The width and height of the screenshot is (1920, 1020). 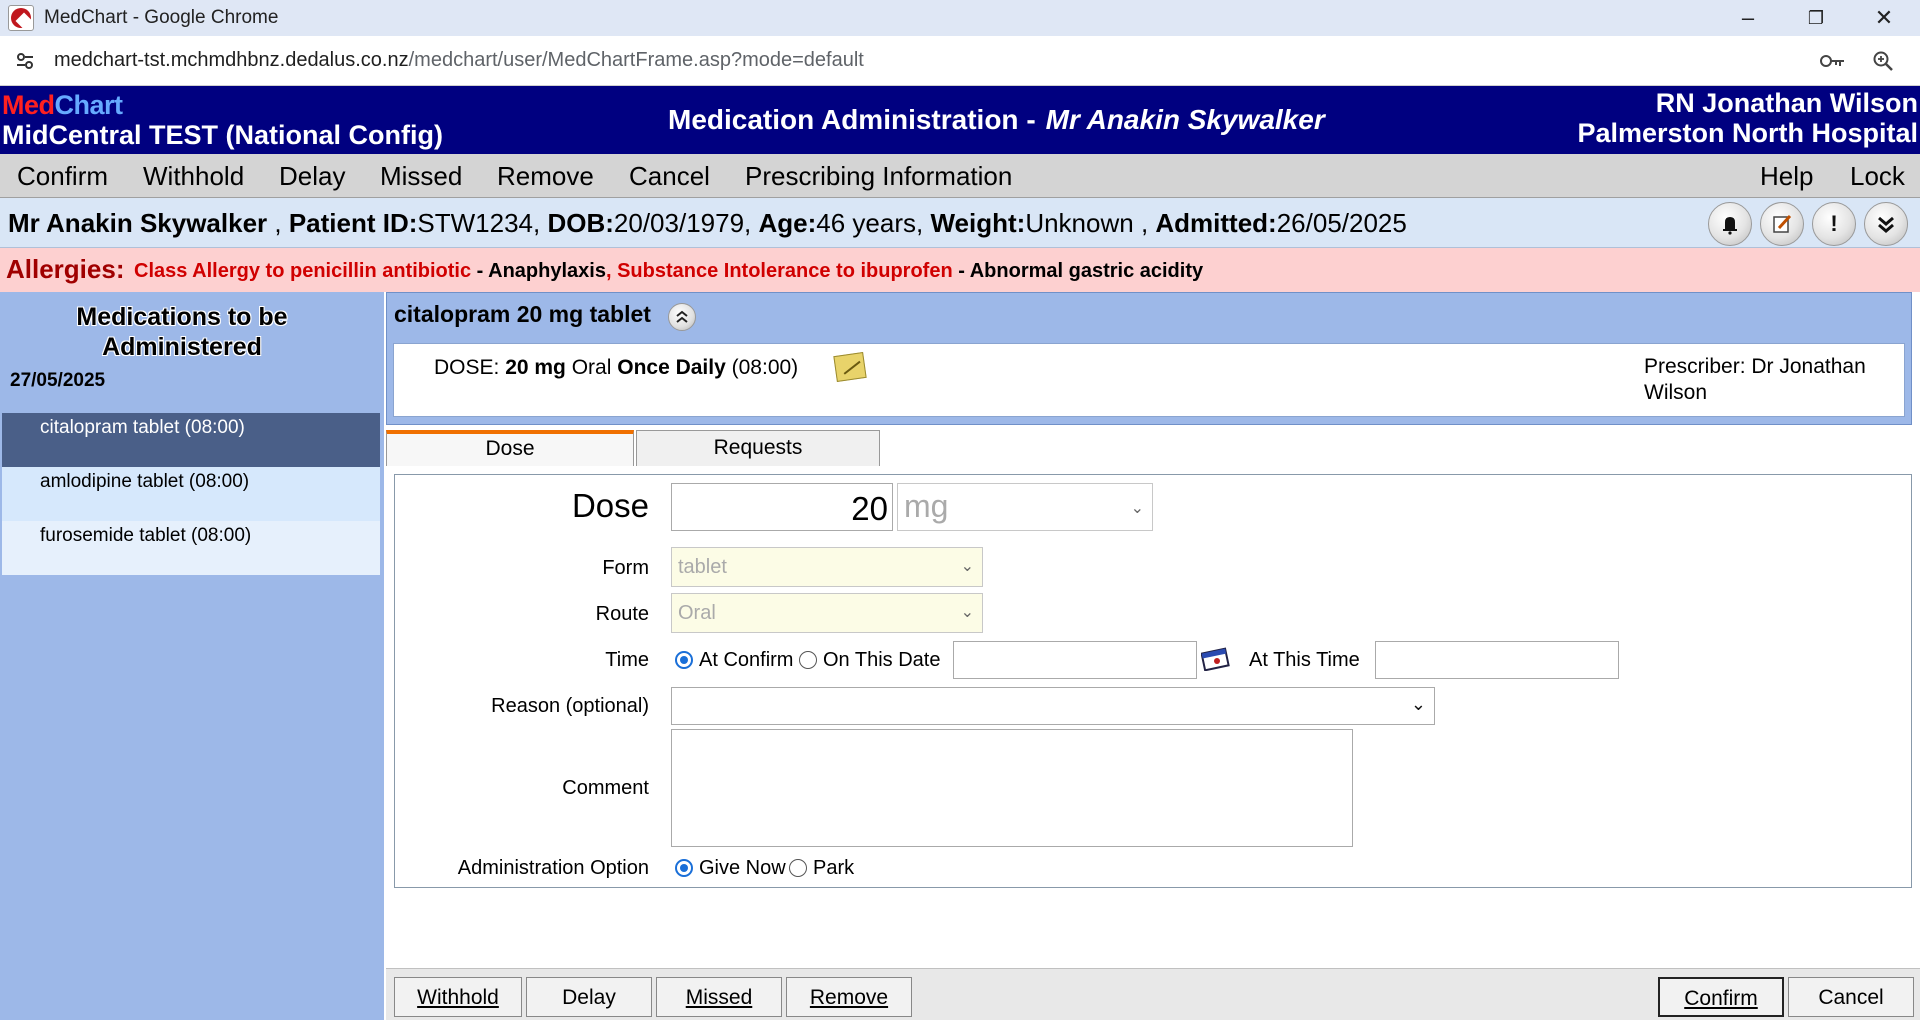 What do you see at coordinates (570, 706) in the screenshot?
I see `reason-label: Reason (optional)` at bounding box center [570, 706].